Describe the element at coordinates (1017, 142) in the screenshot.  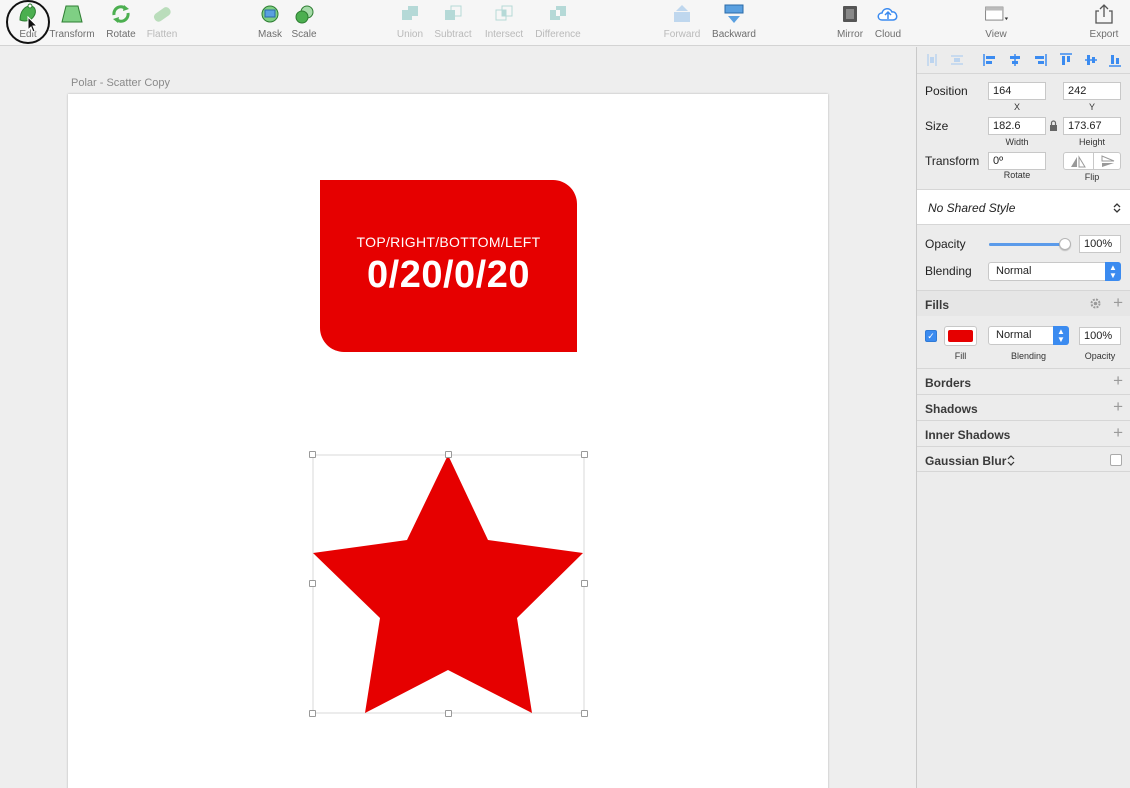
I see `width-label: Width` at that location.